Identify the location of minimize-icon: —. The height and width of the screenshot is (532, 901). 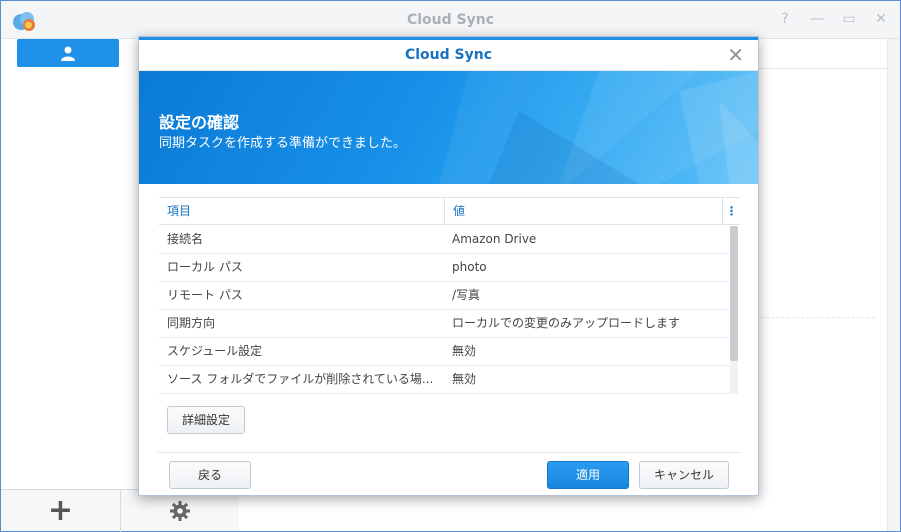
(817, 19).